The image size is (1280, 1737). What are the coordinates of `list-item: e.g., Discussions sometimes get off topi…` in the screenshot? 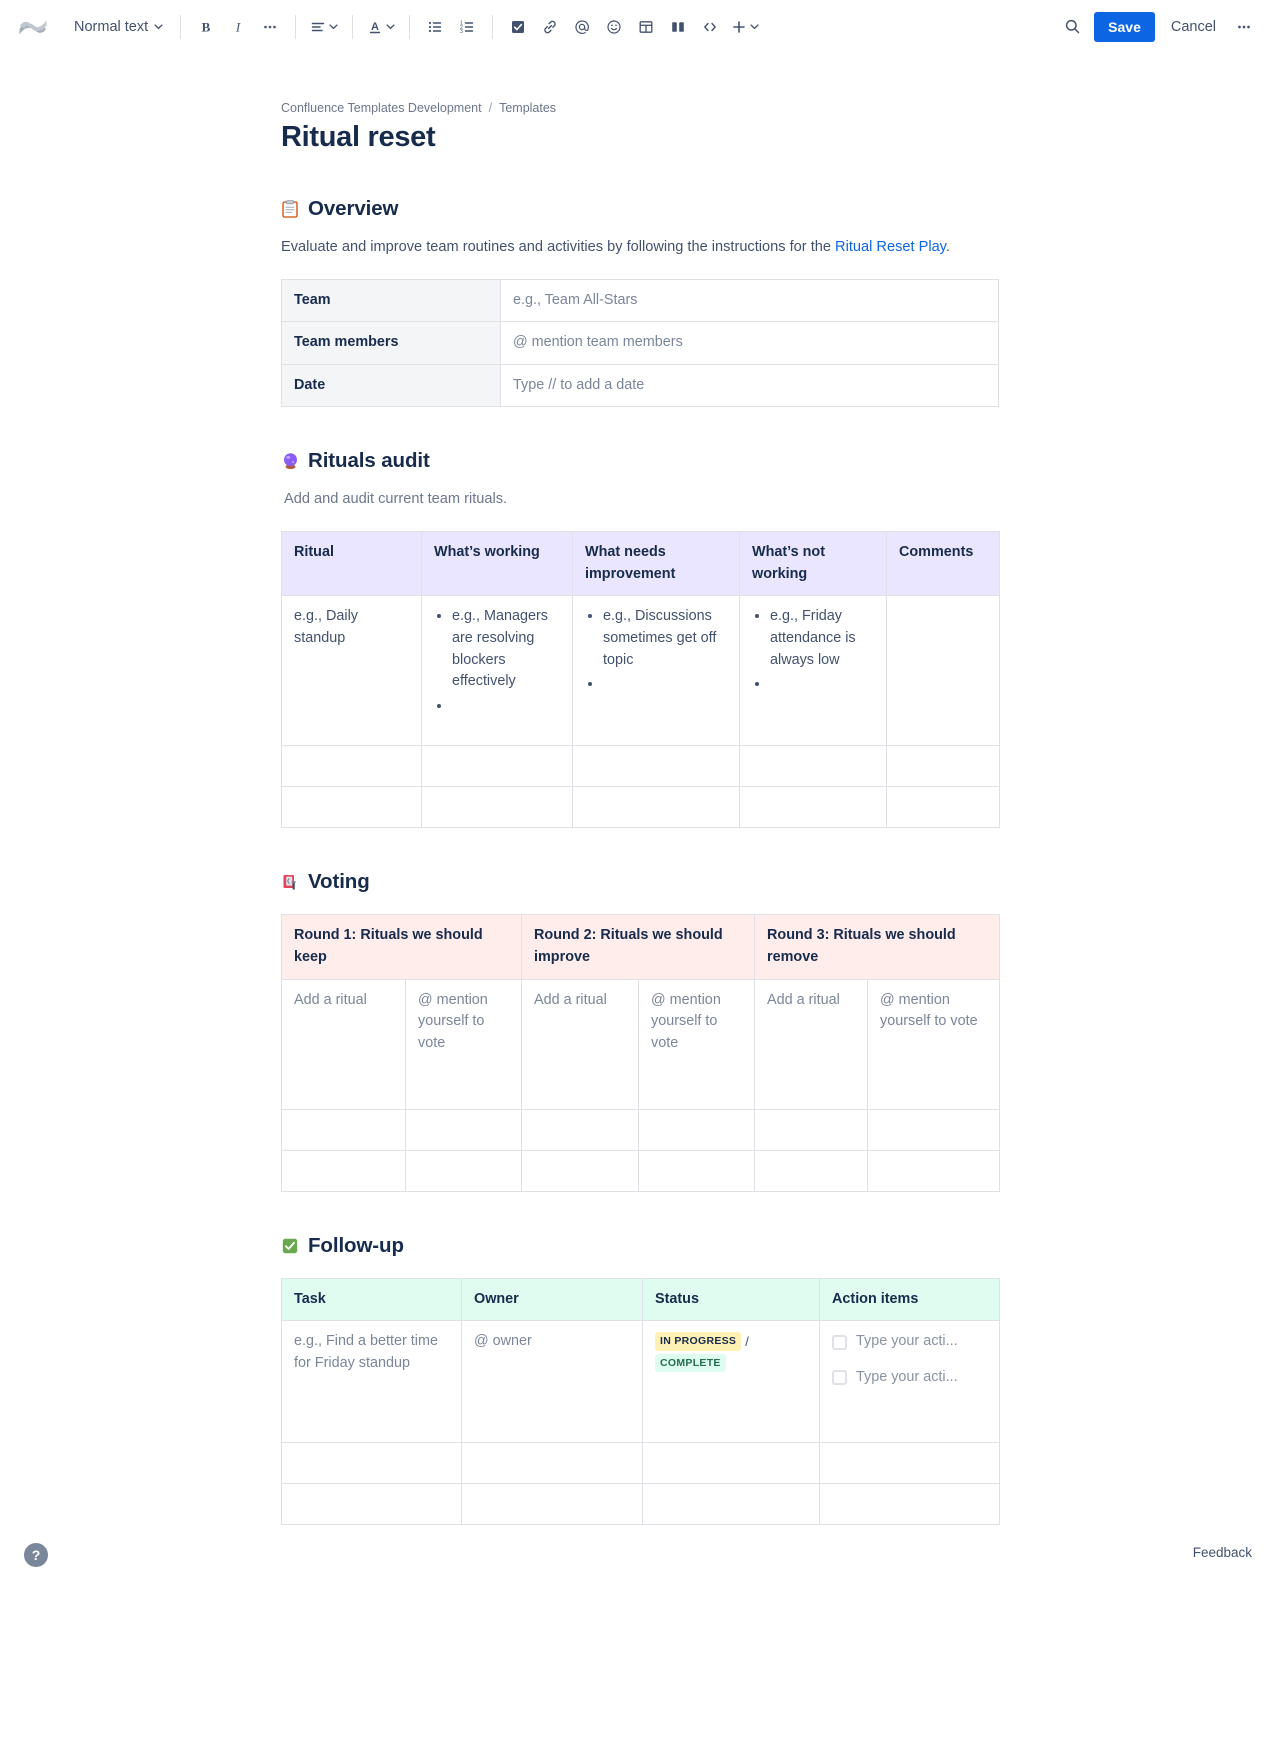 It's located at (665, 638).